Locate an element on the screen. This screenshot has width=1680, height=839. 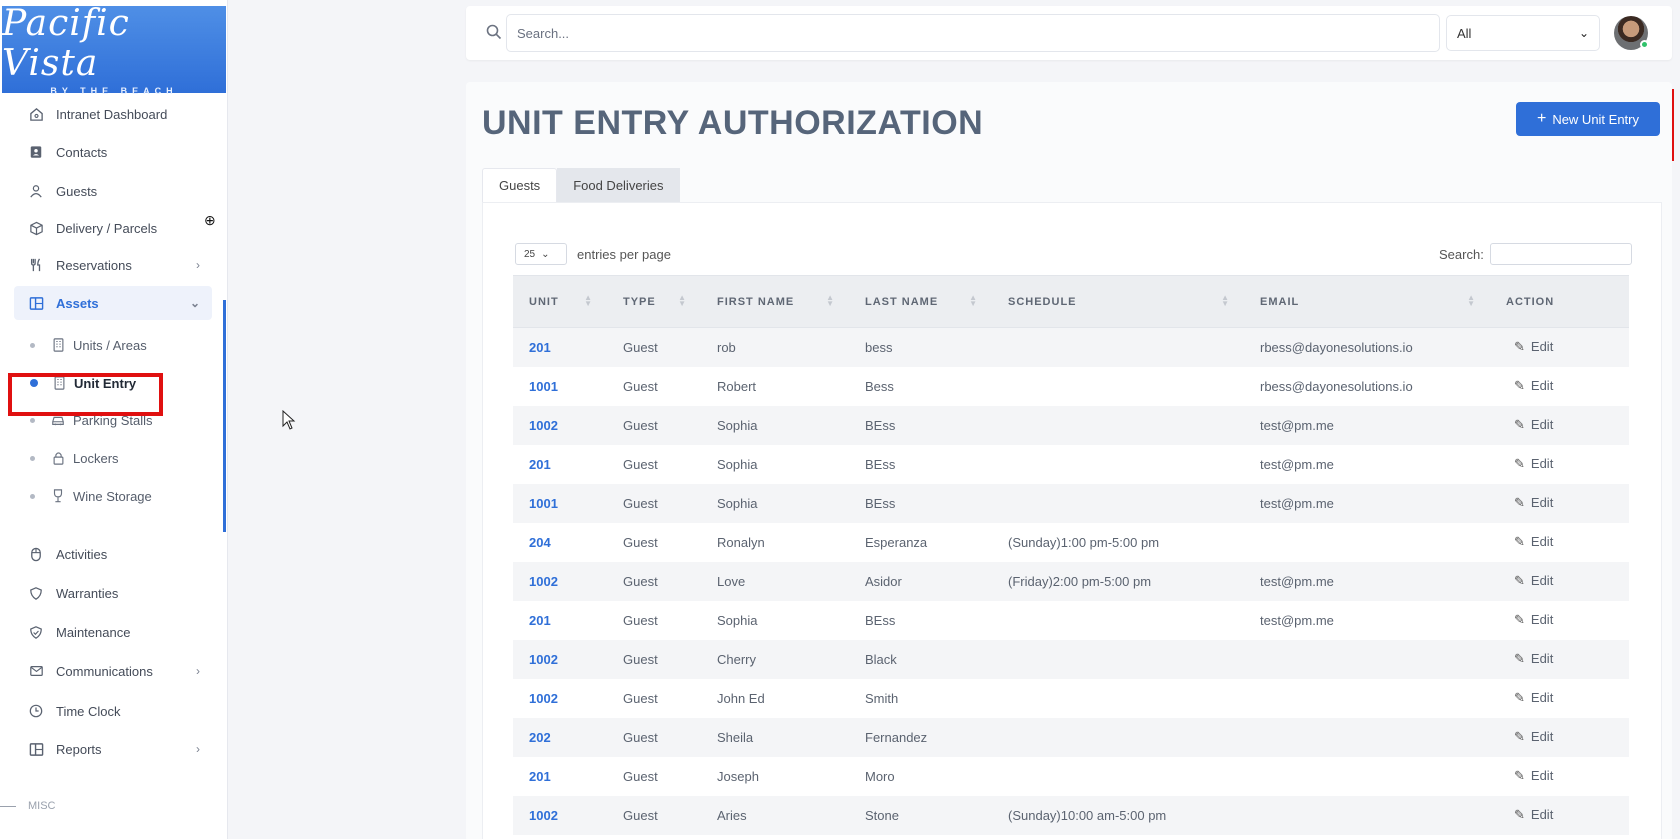
column-header-email: EMAIL ▲ ▼ is located at coordinates (1367, 301).